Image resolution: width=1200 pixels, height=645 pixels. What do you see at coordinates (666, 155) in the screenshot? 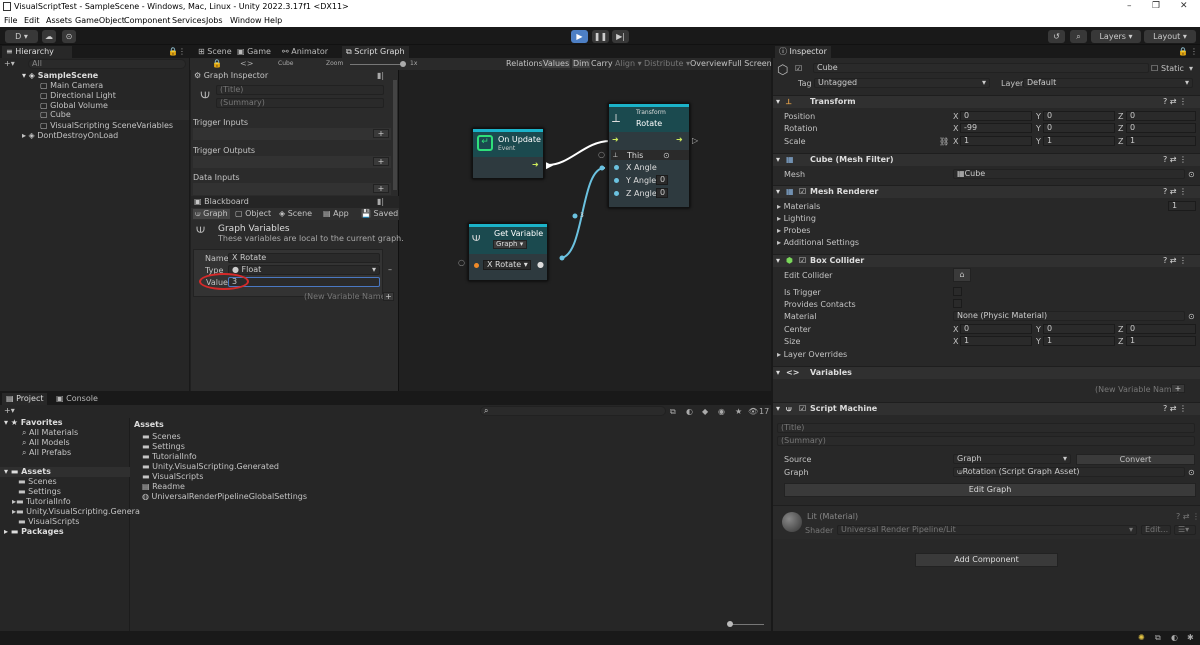
I see `target-icon: ⊙` at bounding box center [666, 155].